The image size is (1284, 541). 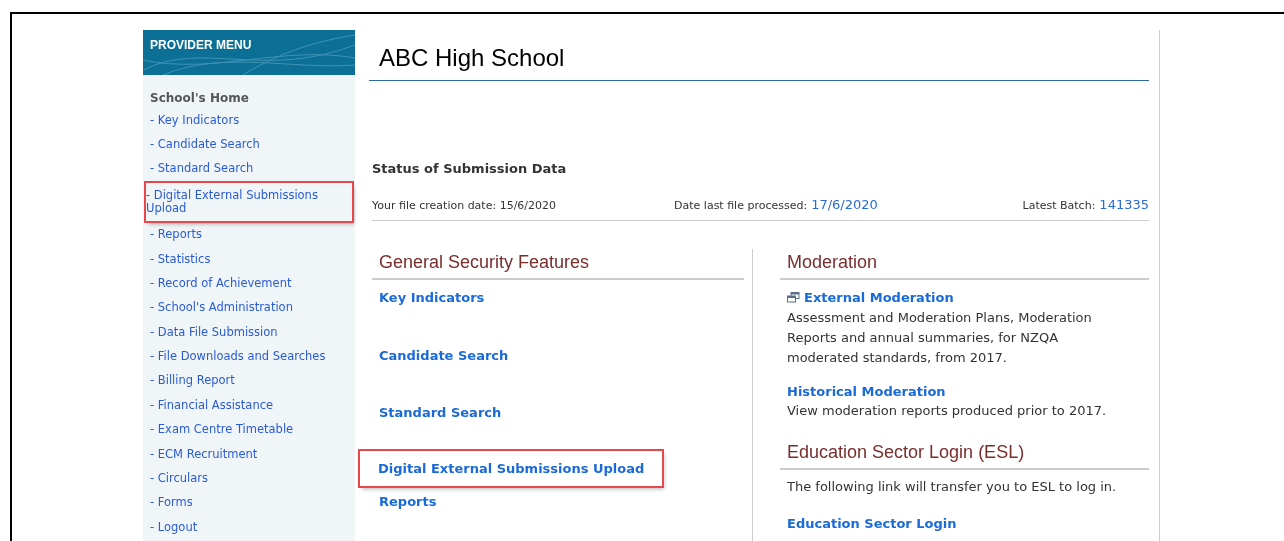 What do you see at coordinates (249, 405) in the screenshot?
I see `menu-link: - Financial Assistance` at bounding box center [249, 405].